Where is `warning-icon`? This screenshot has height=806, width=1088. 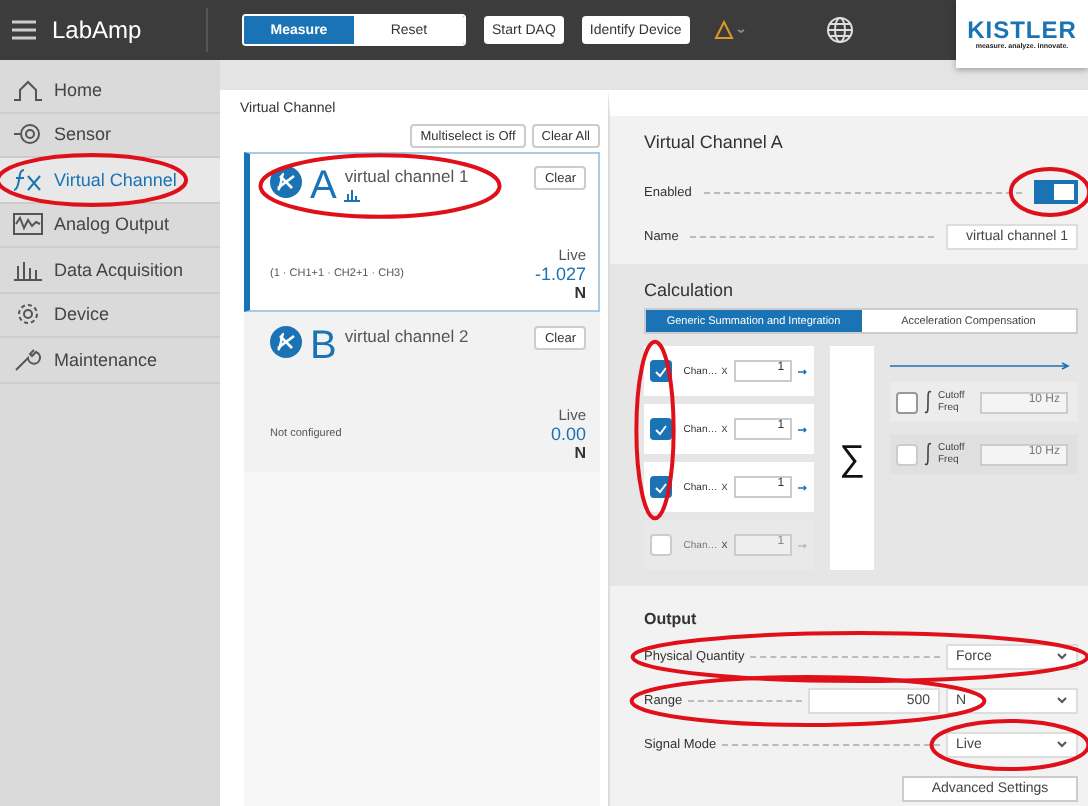
warning-icon is located at coordinates (729, 30).